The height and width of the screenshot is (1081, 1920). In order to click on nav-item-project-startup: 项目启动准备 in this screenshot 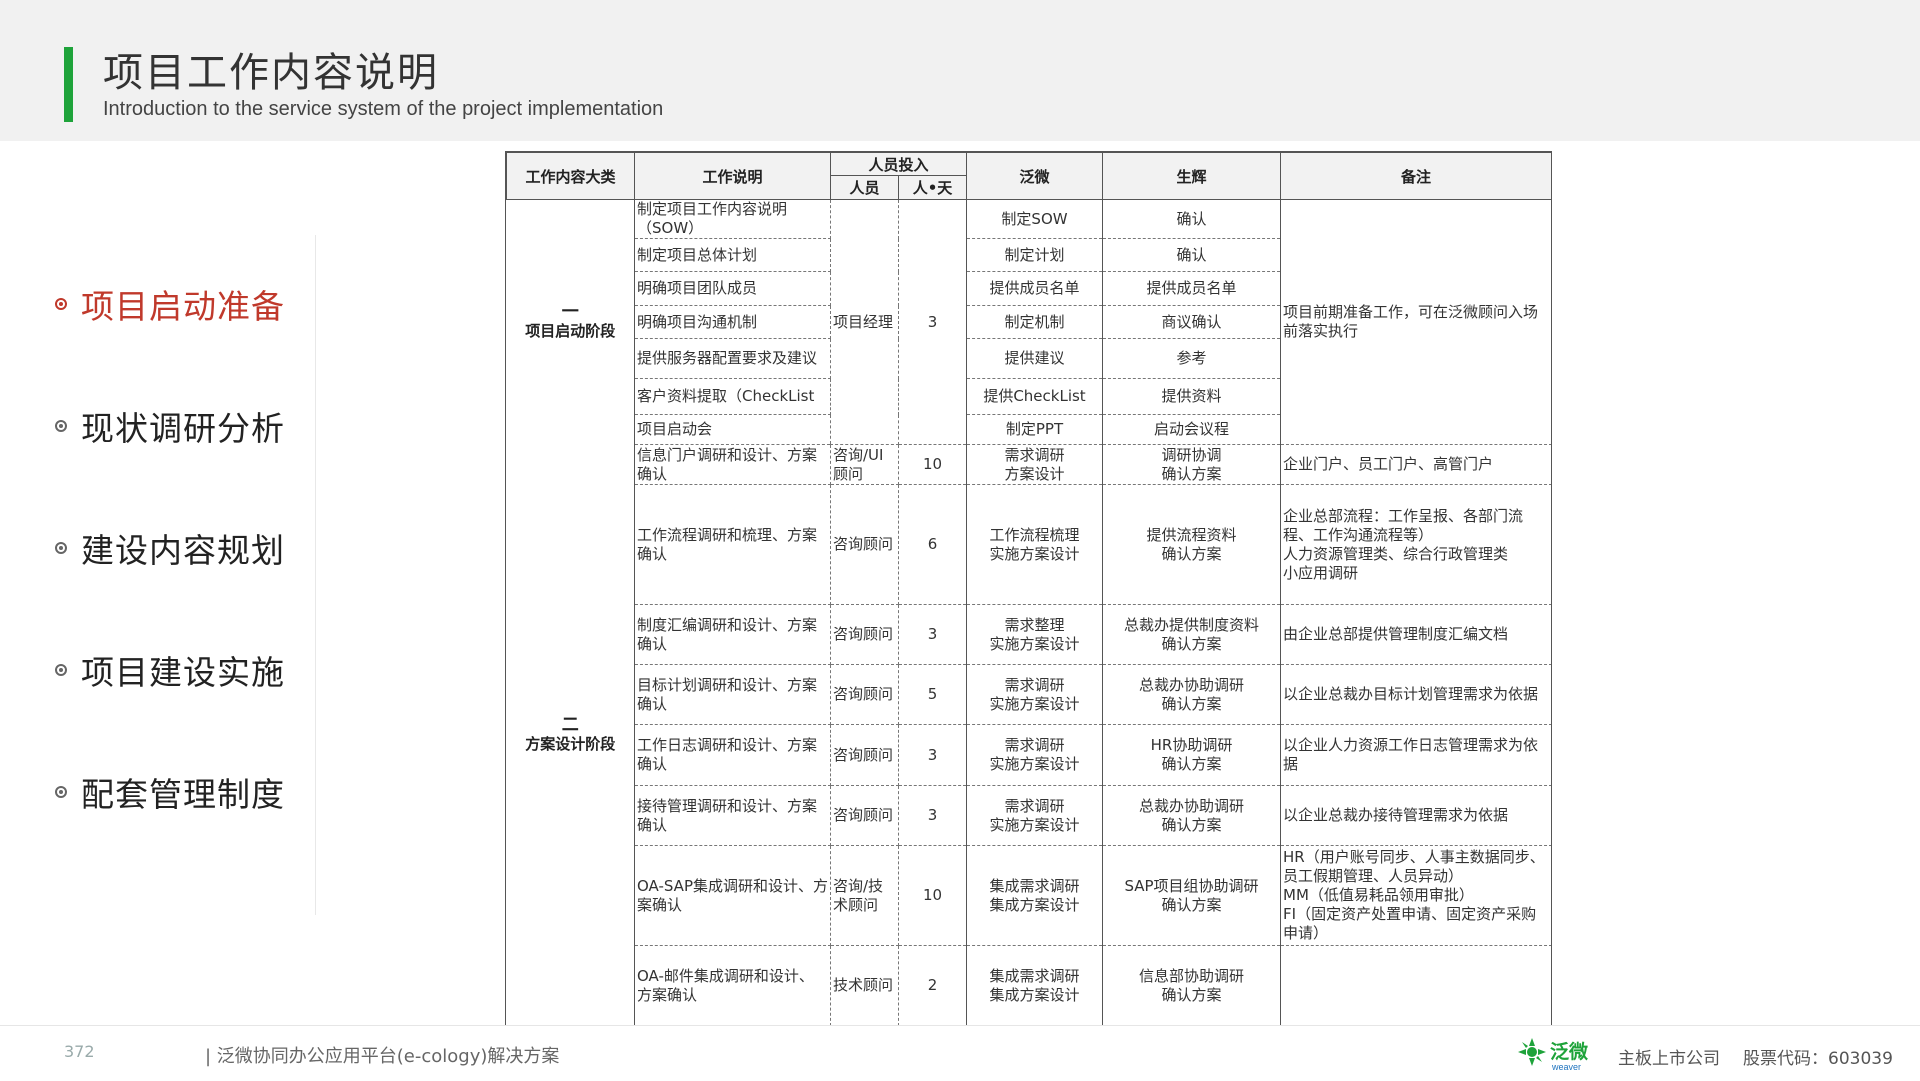, I will do `click(170, 304)`.